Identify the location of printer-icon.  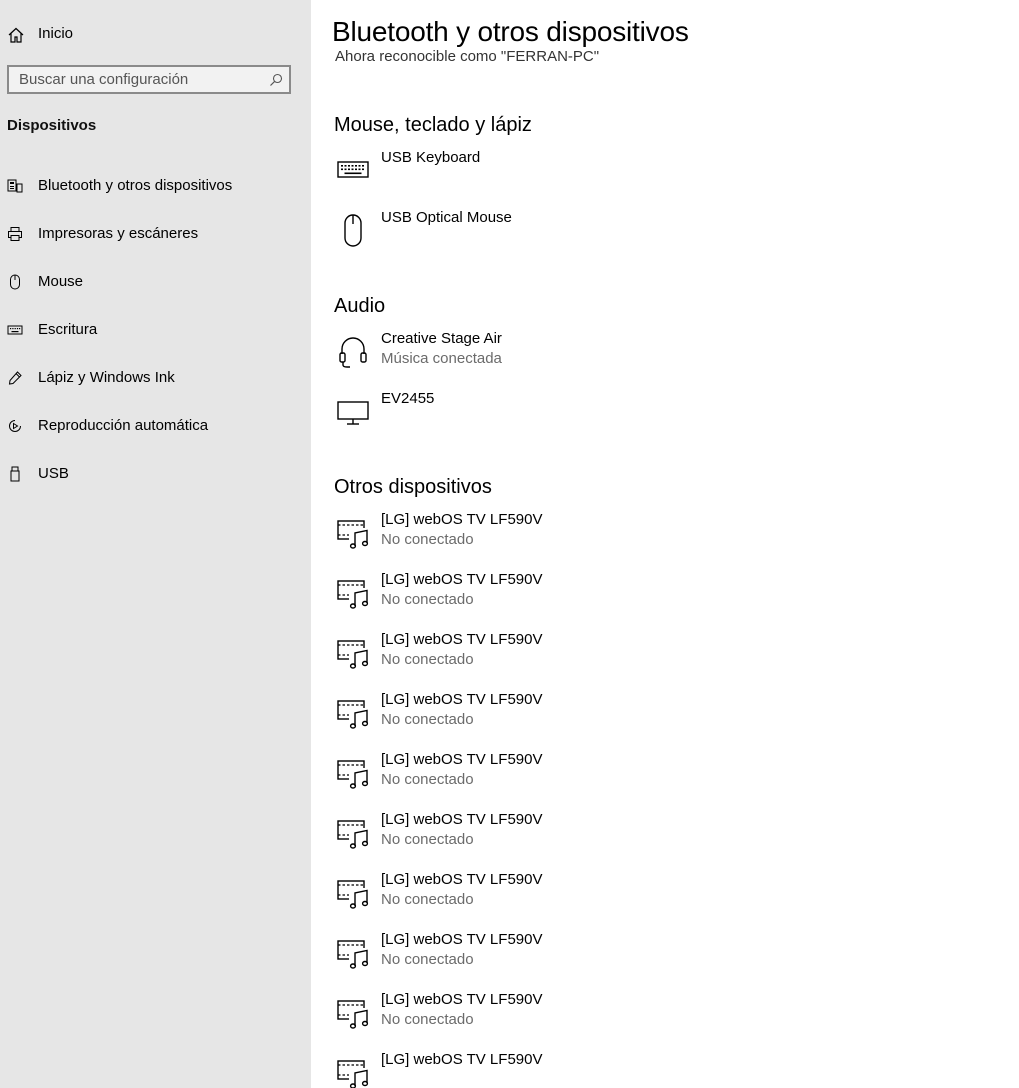
(15, 234).